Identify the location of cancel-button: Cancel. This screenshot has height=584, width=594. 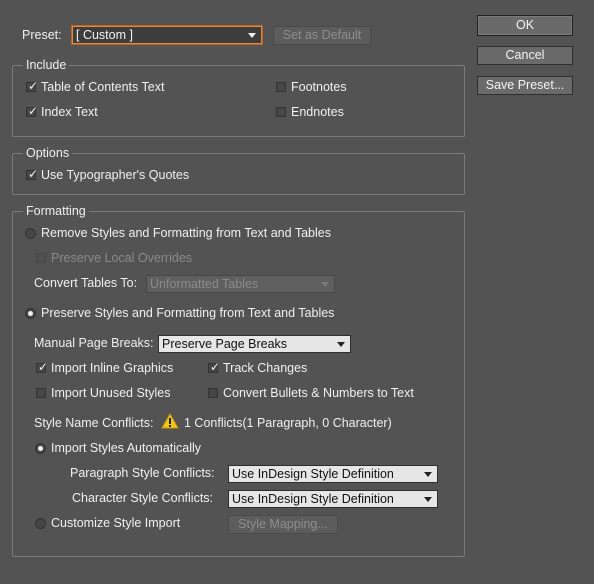
(525, 55).